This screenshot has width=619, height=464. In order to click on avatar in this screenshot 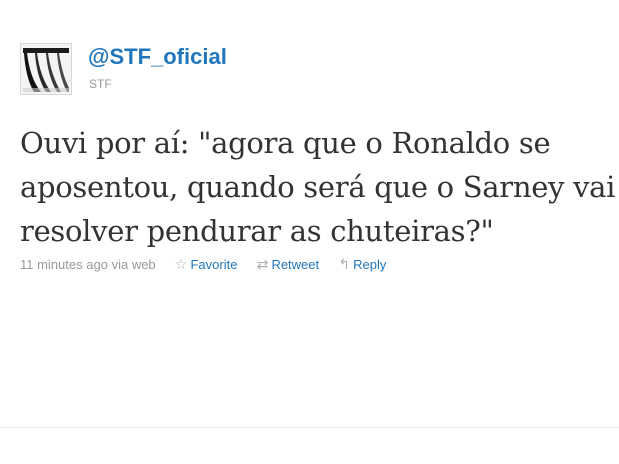, I will do `click(46, 69)`.